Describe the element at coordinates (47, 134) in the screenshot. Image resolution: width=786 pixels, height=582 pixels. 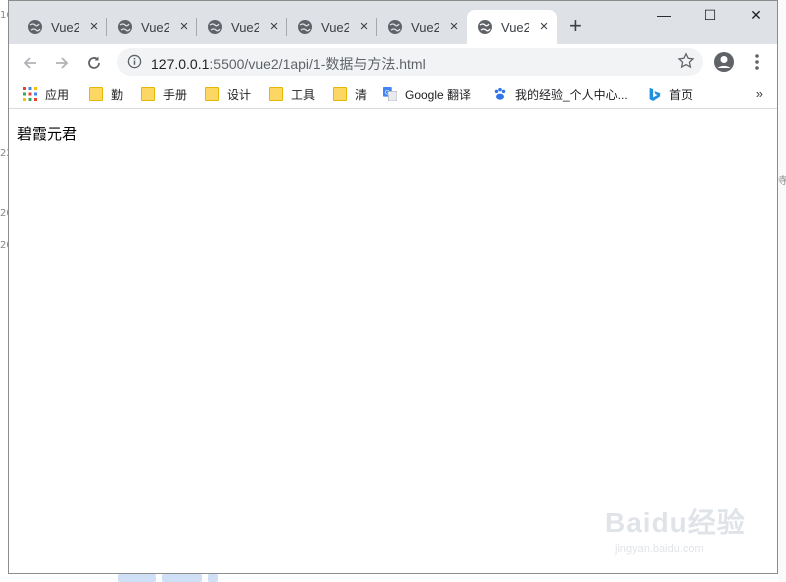
I see `page-text: 碧霞元君` at that location.